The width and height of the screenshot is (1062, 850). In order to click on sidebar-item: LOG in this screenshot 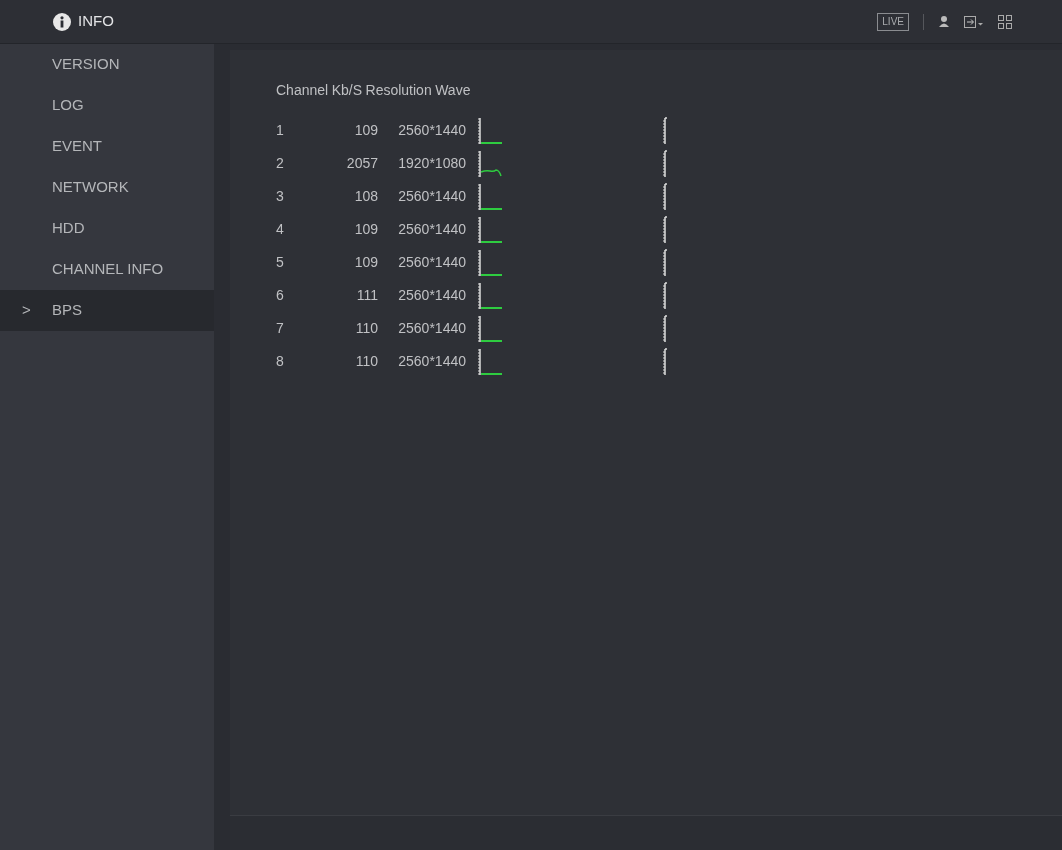, I will do `click(107, 105)`.